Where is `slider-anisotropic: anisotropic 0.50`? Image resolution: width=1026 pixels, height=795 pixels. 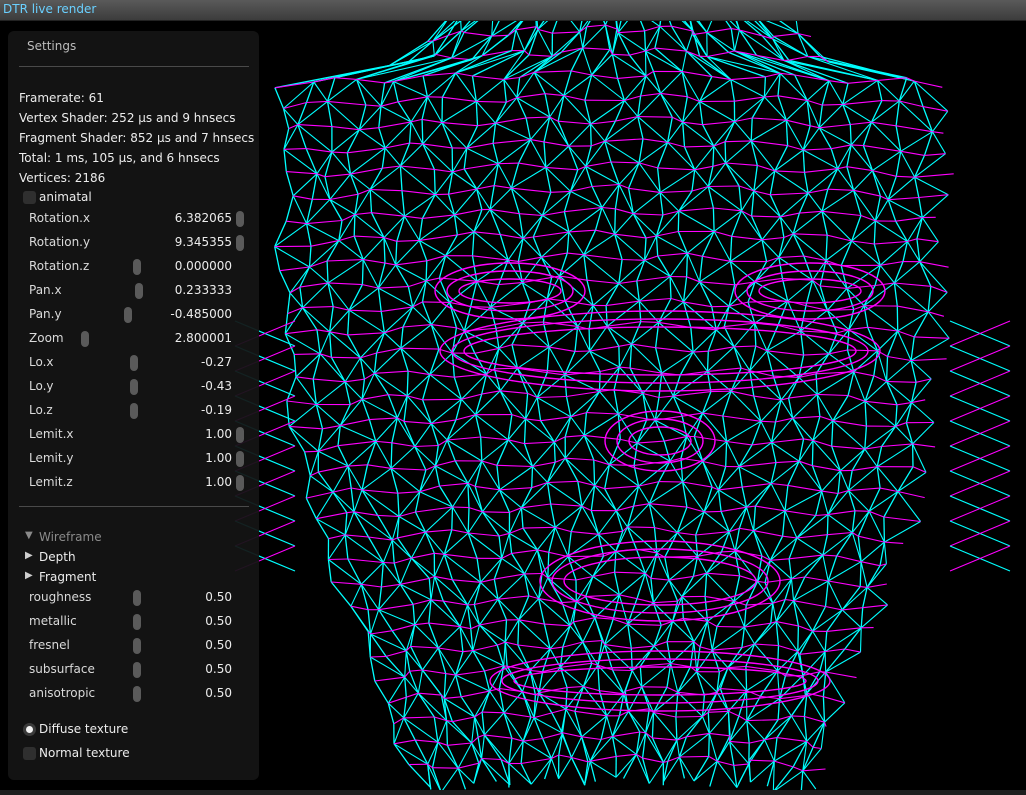
slider-anisotropic: anisotropic 0.50 is located at coordinates (139, 694).